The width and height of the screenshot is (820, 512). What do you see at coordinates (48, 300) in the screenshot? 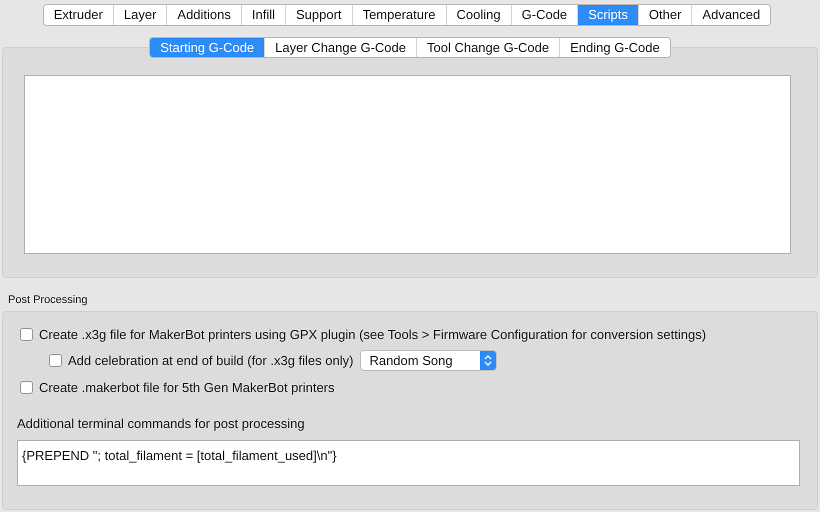
I see `section-title: Post Processing` at bounding box center [48, 300].